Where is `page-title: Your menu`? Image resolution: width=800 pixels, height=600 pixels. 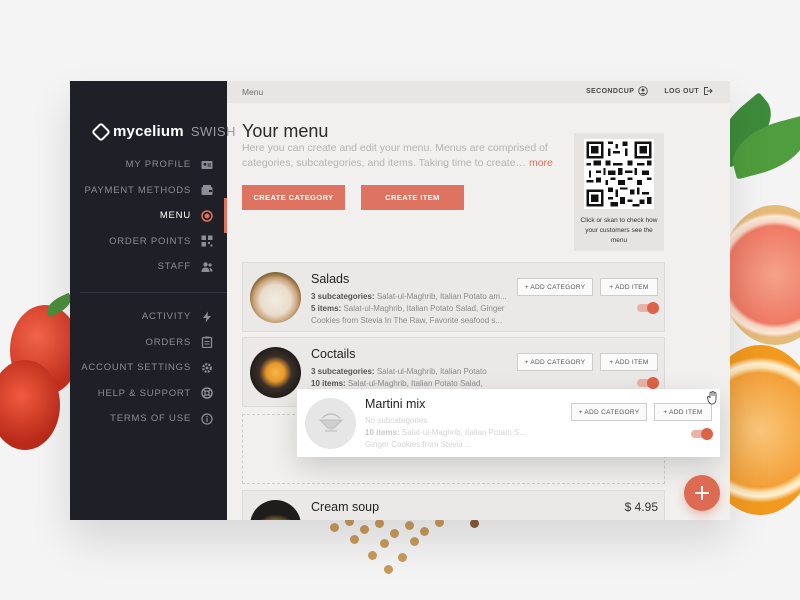 page-title: Your menu is located at coordinates (285, 131).